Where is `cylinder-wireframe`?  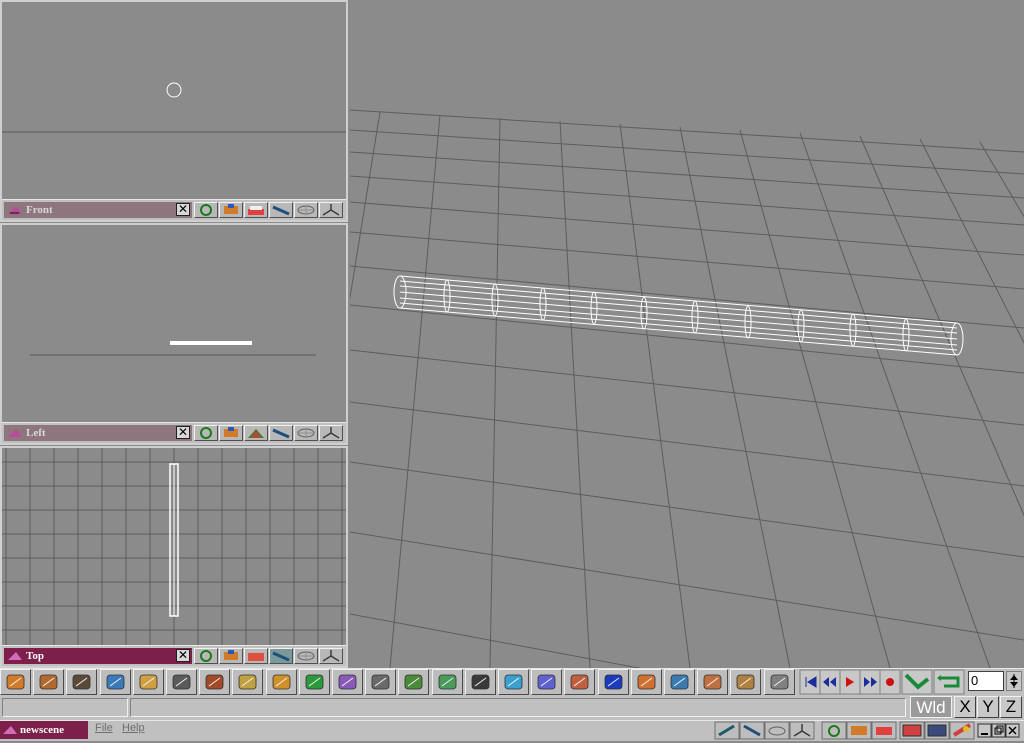 cylinder-wireframe is located at coordinates (678, 315).